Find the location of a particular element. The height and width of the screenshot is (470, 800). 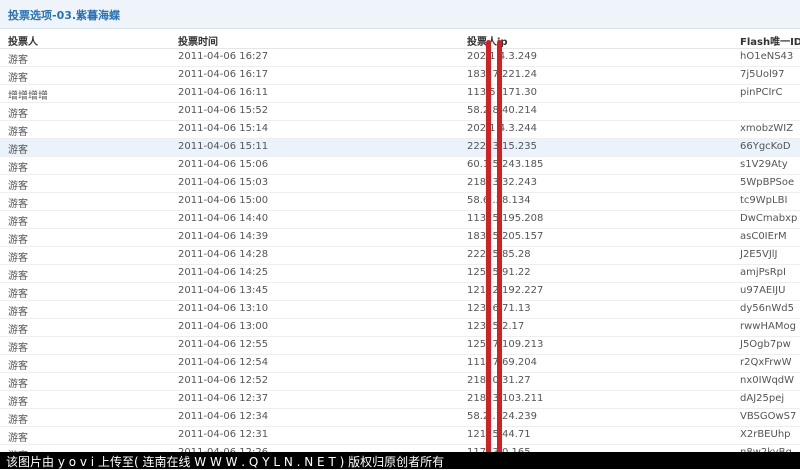

flash-id-cell: pinPCIrC is located at coordinates (761, 92).